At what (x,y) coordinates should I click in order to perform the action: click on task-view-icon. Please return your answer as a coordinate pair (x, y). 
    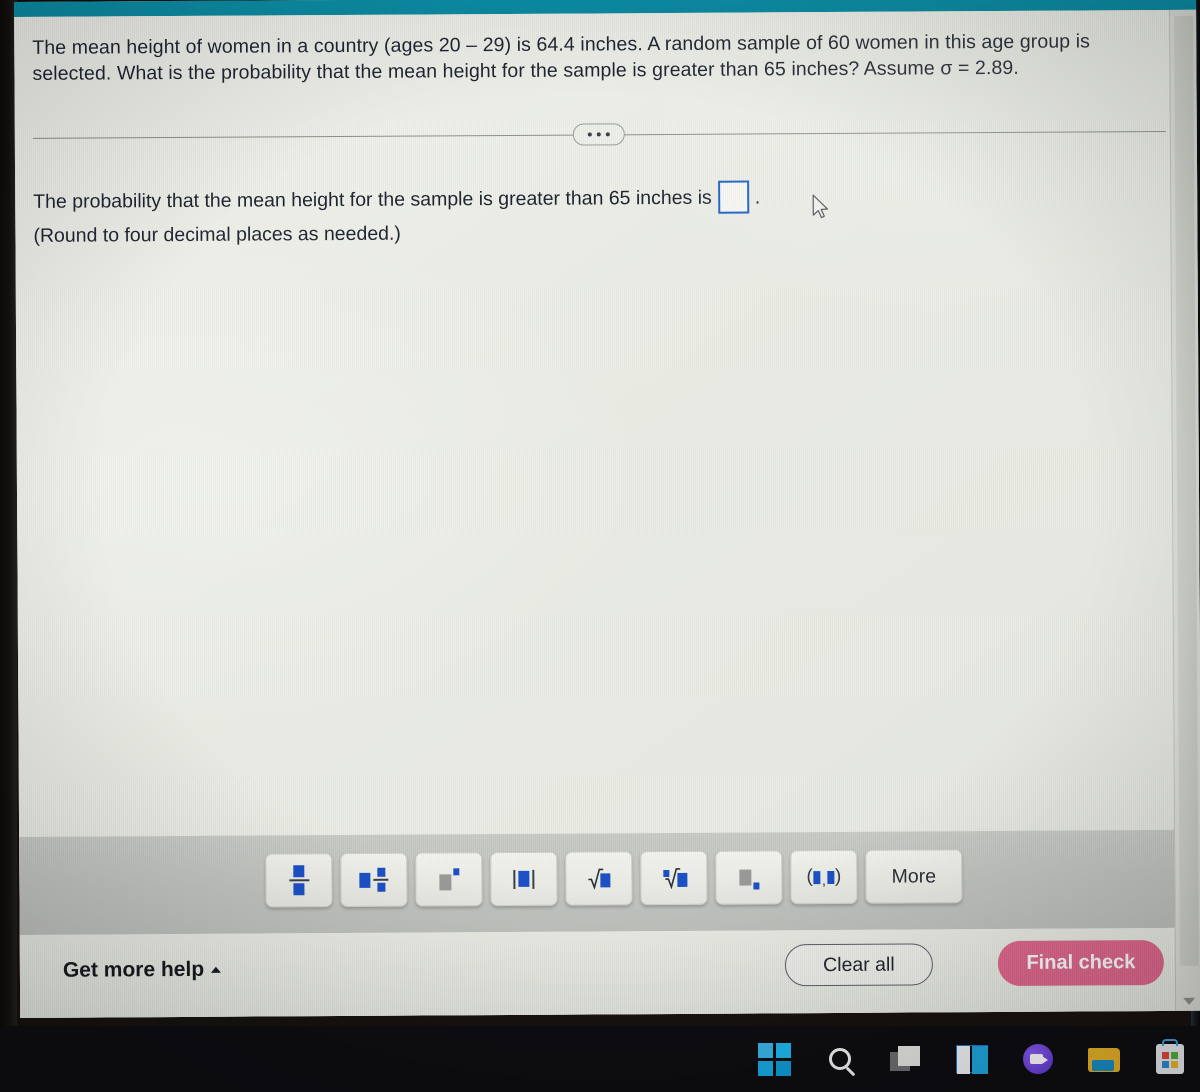
    Looking at the image, I should click on (906, 1059).